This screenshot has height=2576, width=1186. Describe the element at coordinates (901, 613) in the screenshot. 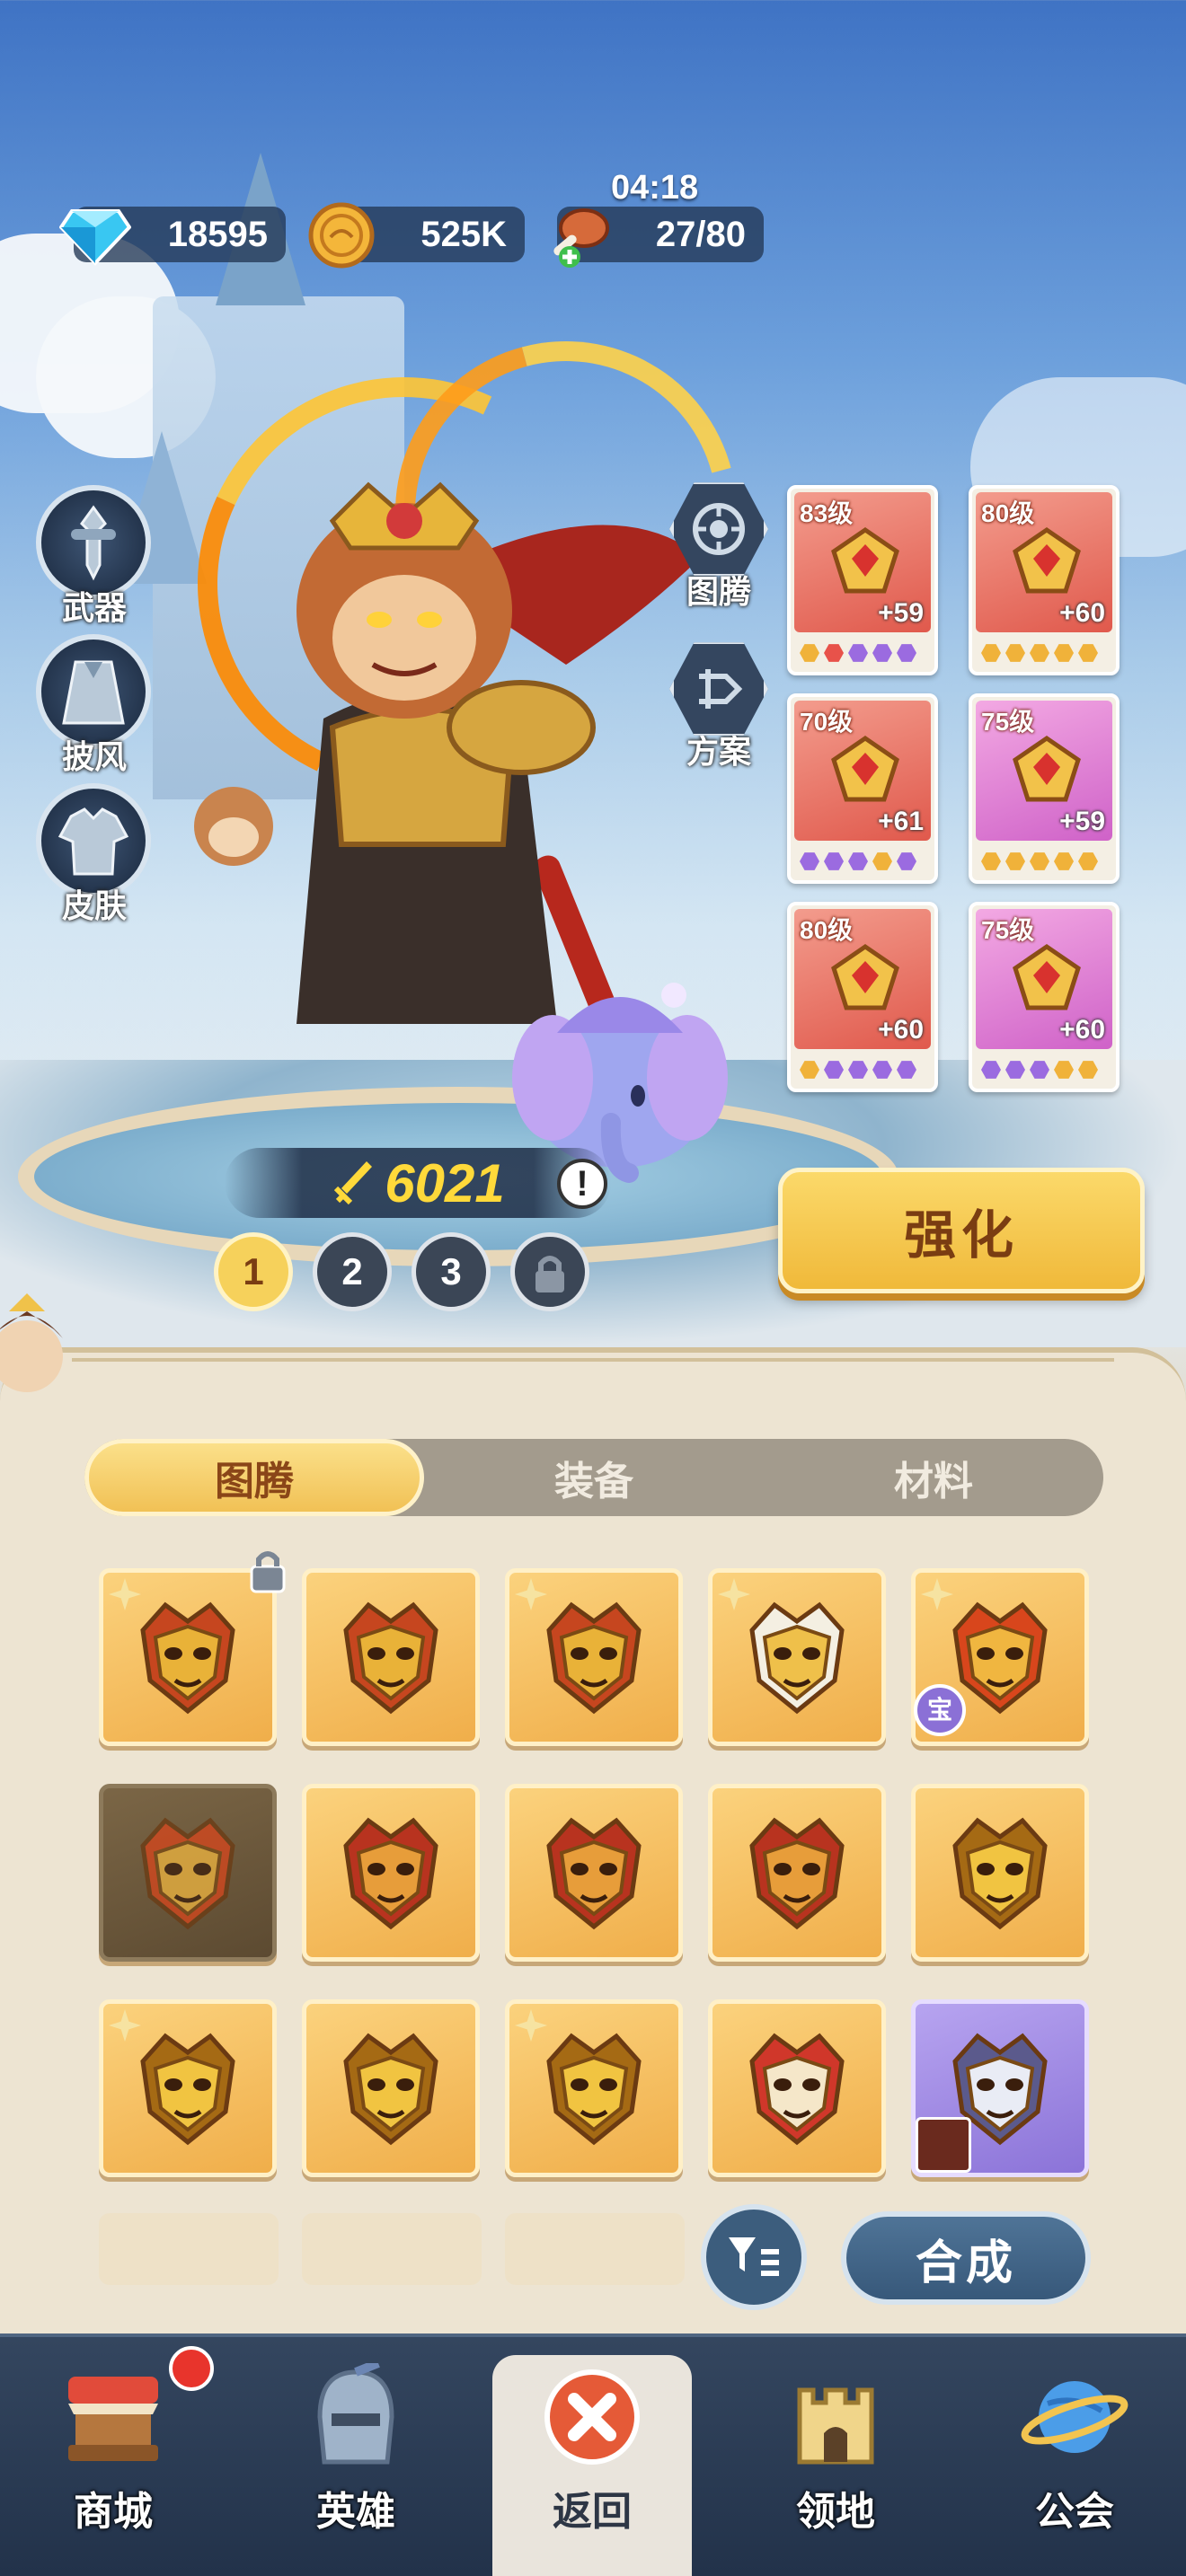

I see `equipment-enhance: +59` at that location.